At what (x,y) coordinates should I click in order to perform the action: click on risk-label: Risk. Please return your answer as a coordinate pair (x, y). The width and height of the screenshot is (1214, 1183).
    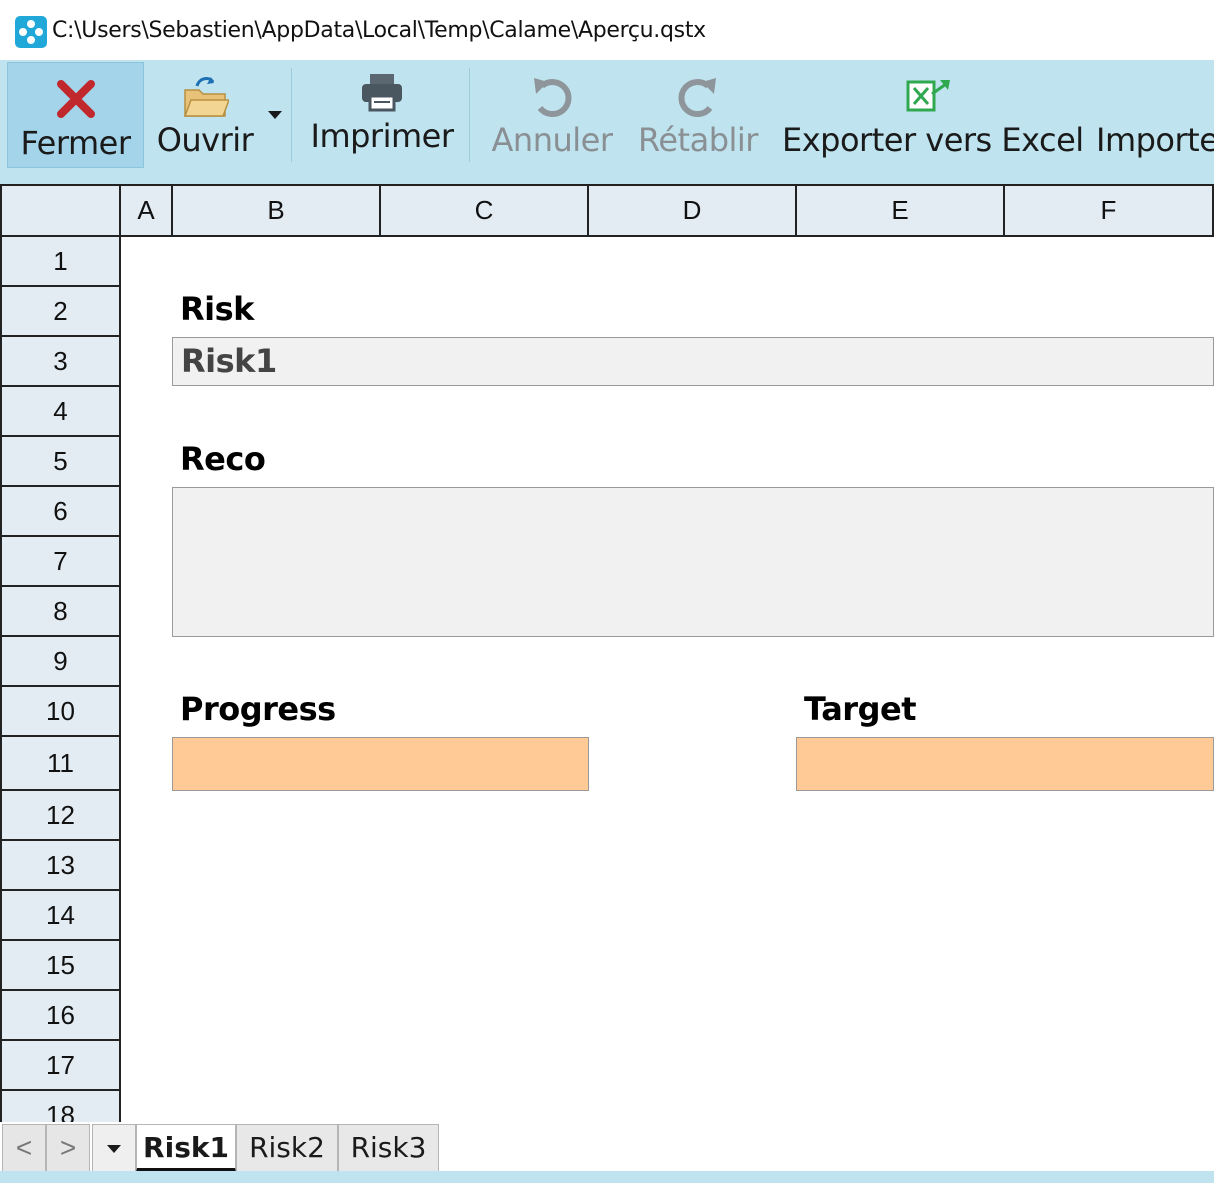
    Looking at the image, I should click on (217, 309).